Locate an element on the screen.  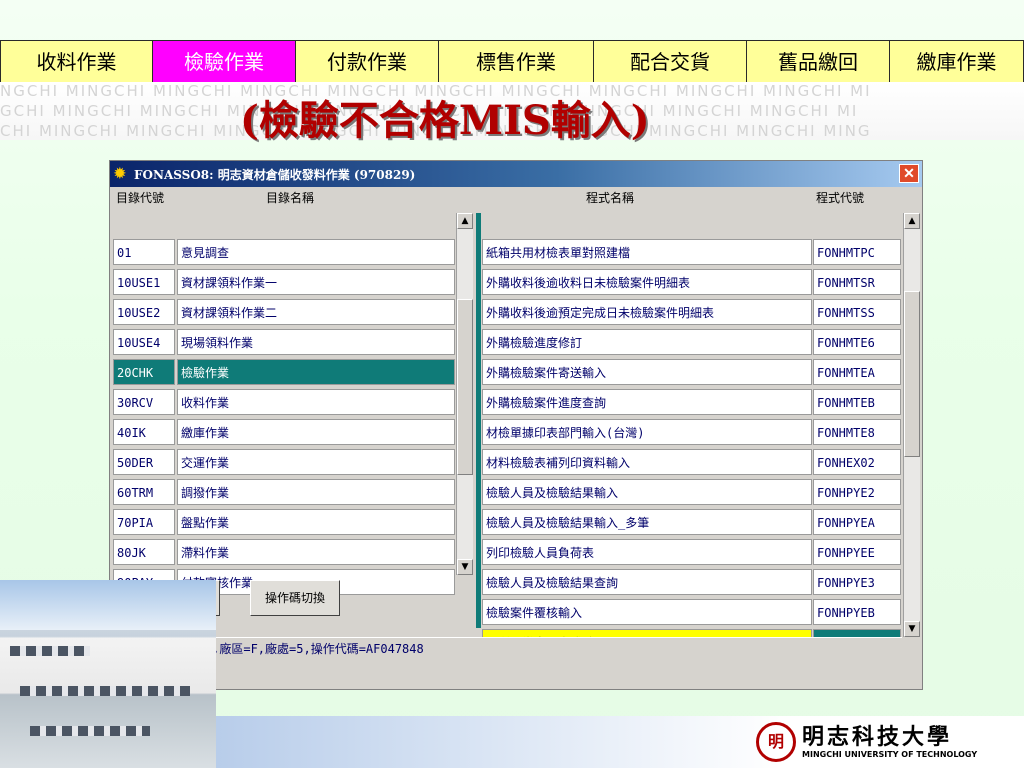
directory-code-cell: 10USE2 is located at coordinates (144, 312).